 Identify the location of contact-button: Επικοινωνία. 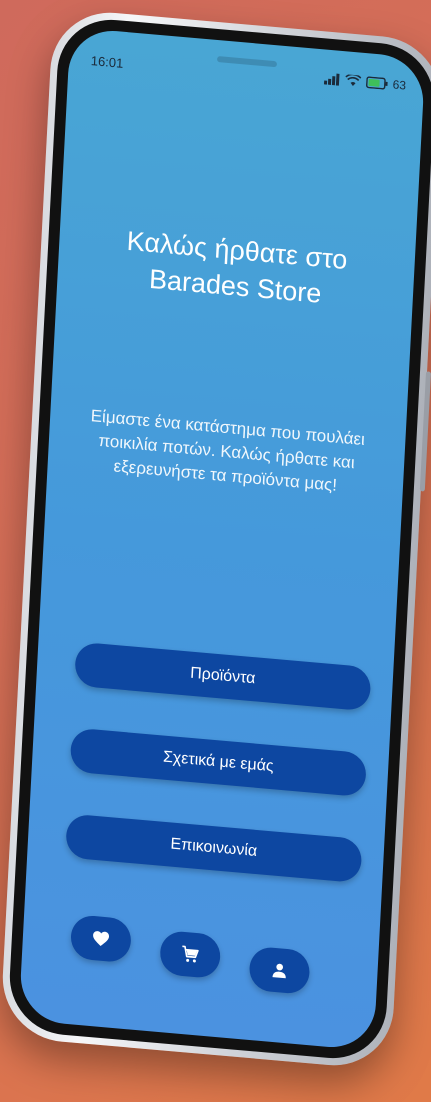
(214, 848).